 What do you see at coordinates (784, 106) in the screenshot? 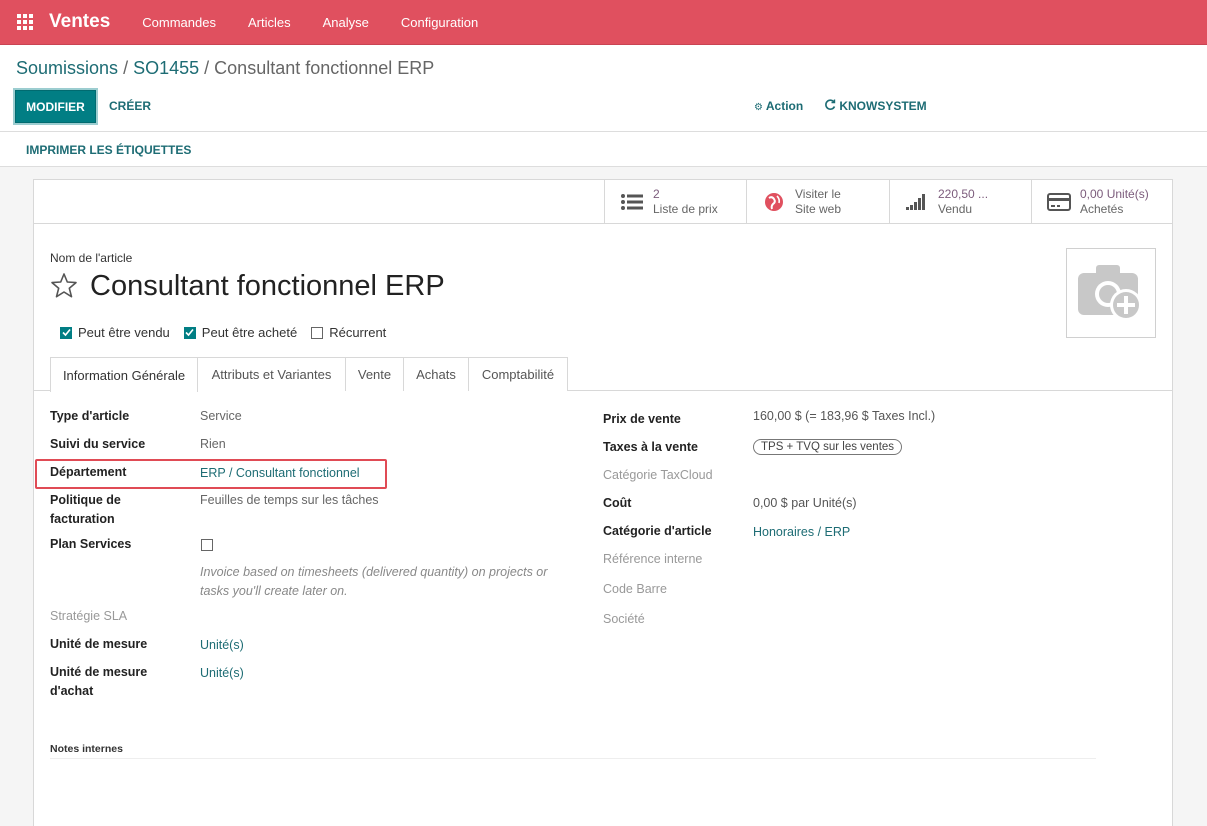
I see `action-label: Action` at bounding box center [784, 106].